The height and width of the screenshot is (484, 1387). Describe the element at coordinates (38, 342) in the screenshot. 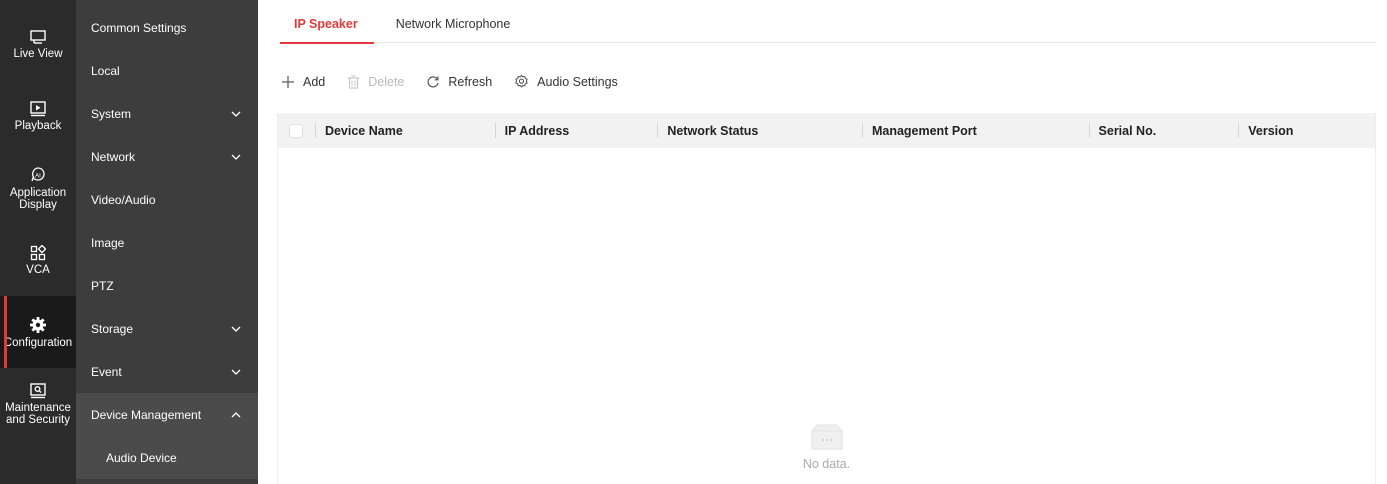

I see `nav-configuration-label: Configuration` at that location.